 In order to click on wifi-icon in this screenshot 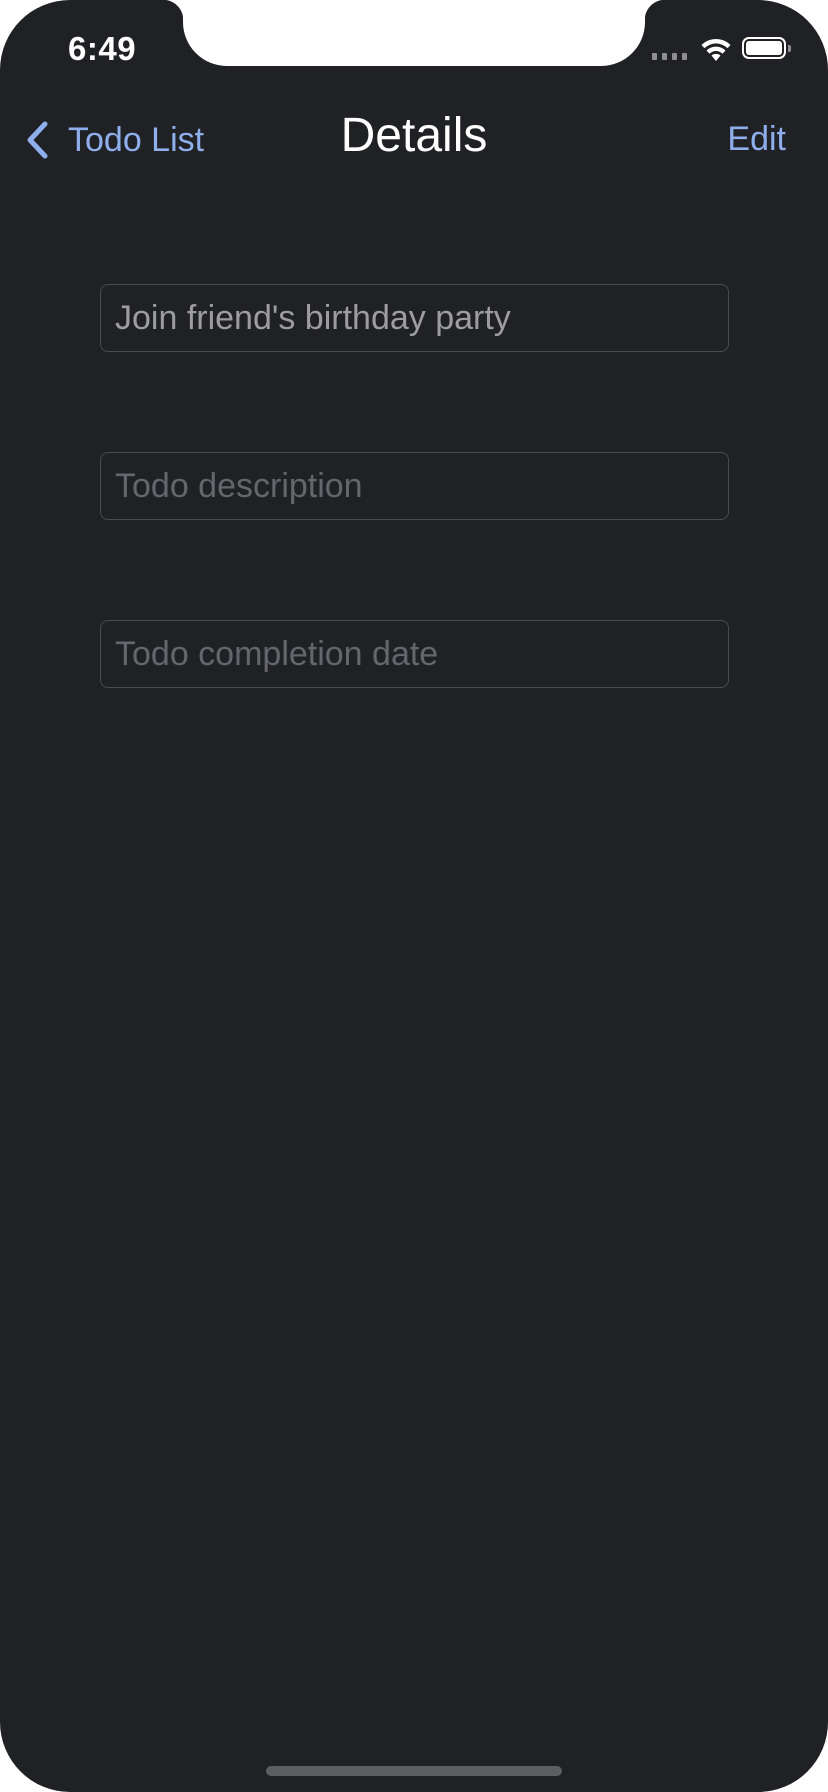, I will do `click(716, 49)`.